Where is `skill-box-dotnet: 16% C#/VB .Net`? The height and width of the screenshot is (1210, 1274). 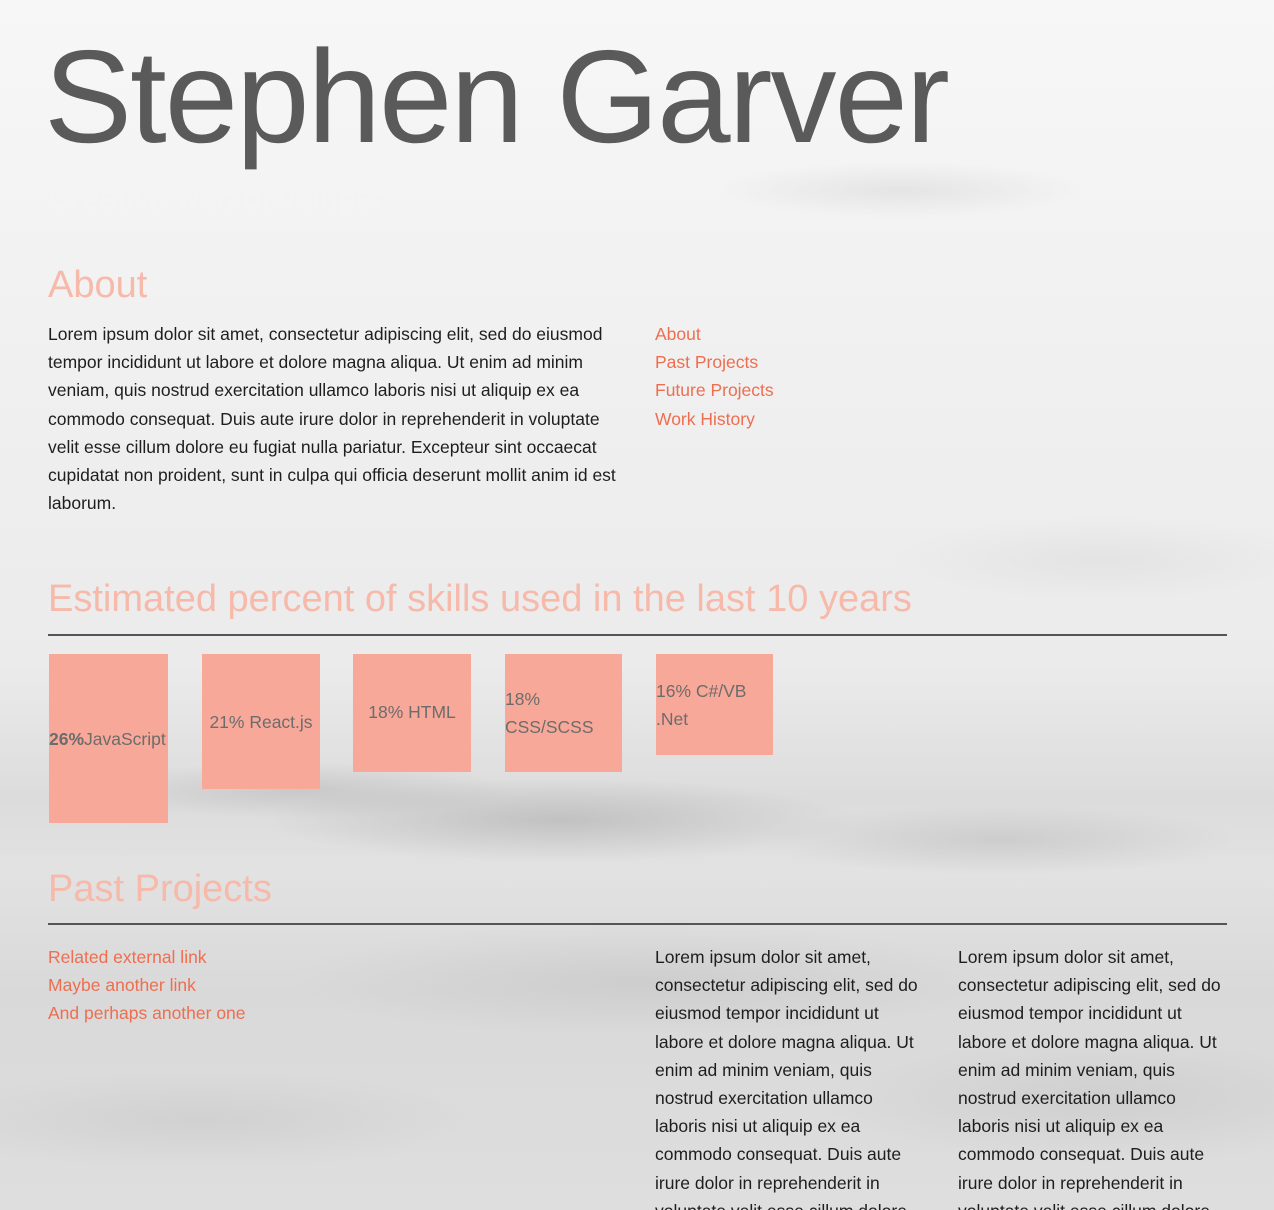
skill-box-dotnet: 16% C#/VB .Net is located at coordinates (714, 704).